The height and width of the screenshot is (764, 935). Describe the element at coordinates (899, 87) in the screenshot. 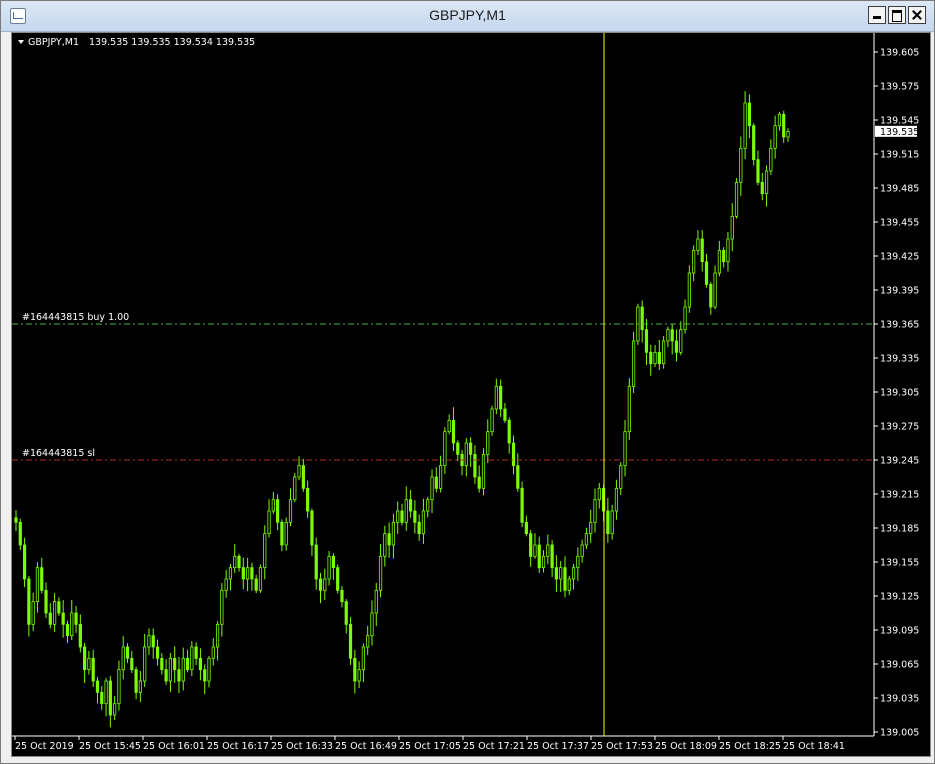

I see `price-tick-label: 139.575` at that location.